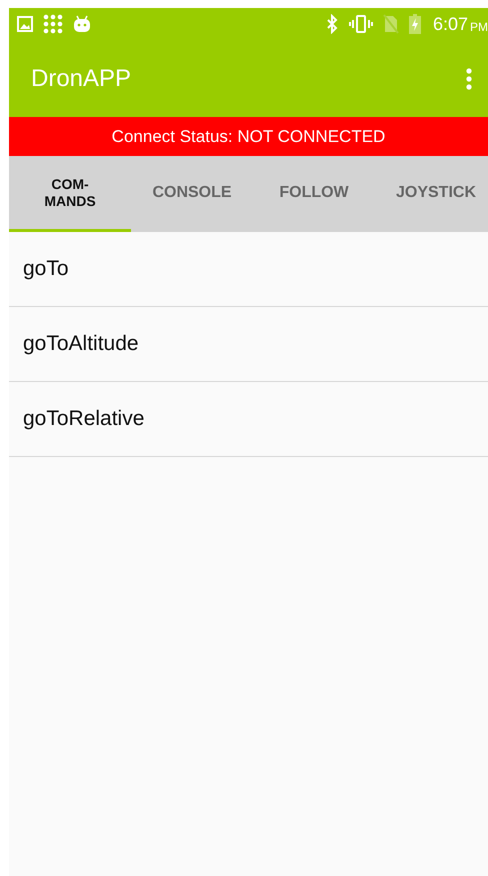  I want to click on grid-icon, so click(53, 24).